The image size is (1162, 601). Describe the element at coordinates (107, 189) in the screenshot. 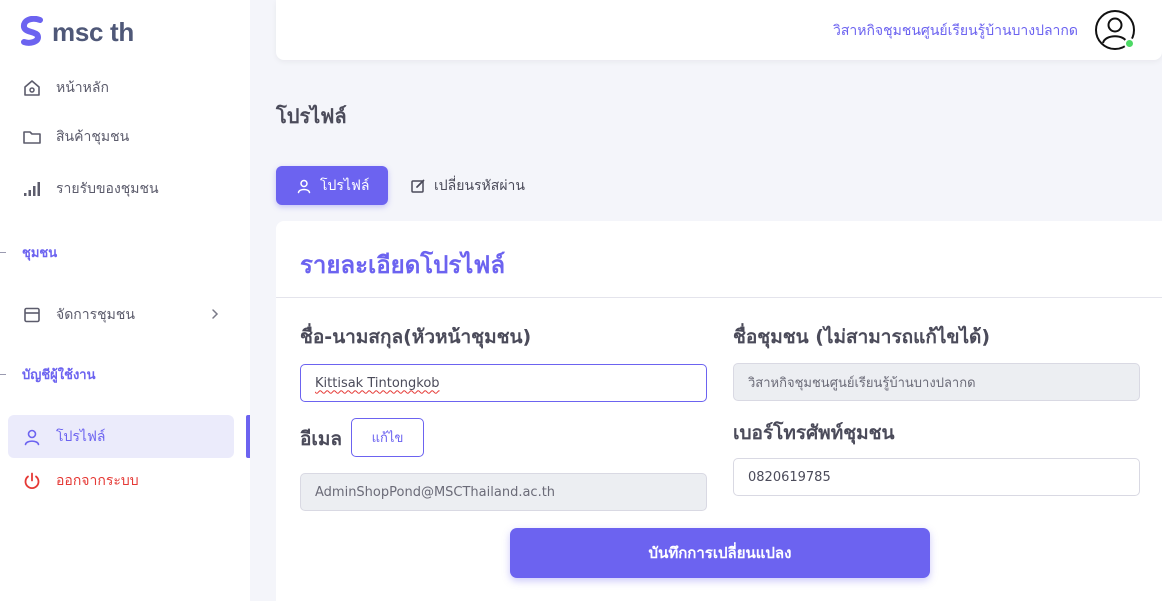

I see `sidebar-item-label: รายรับของชุมชน` at that location.